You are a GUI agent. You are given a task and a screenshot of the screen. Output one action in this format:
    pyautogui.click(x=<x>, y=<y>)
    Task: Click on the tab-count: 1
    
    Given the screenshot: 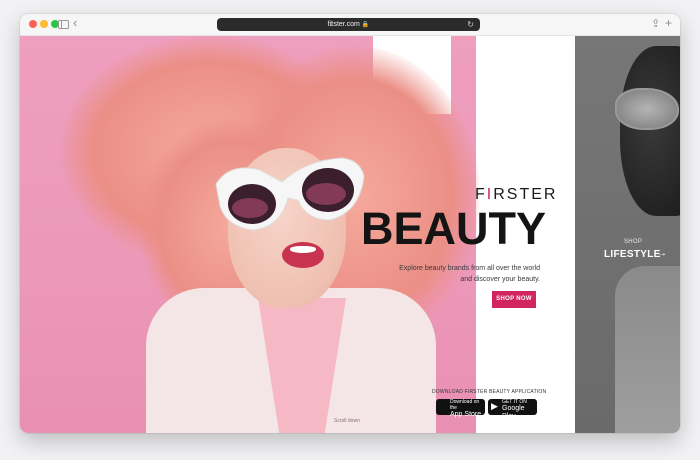 What is the action you would take?
    pyautogui.click(x=332, y=24)
    